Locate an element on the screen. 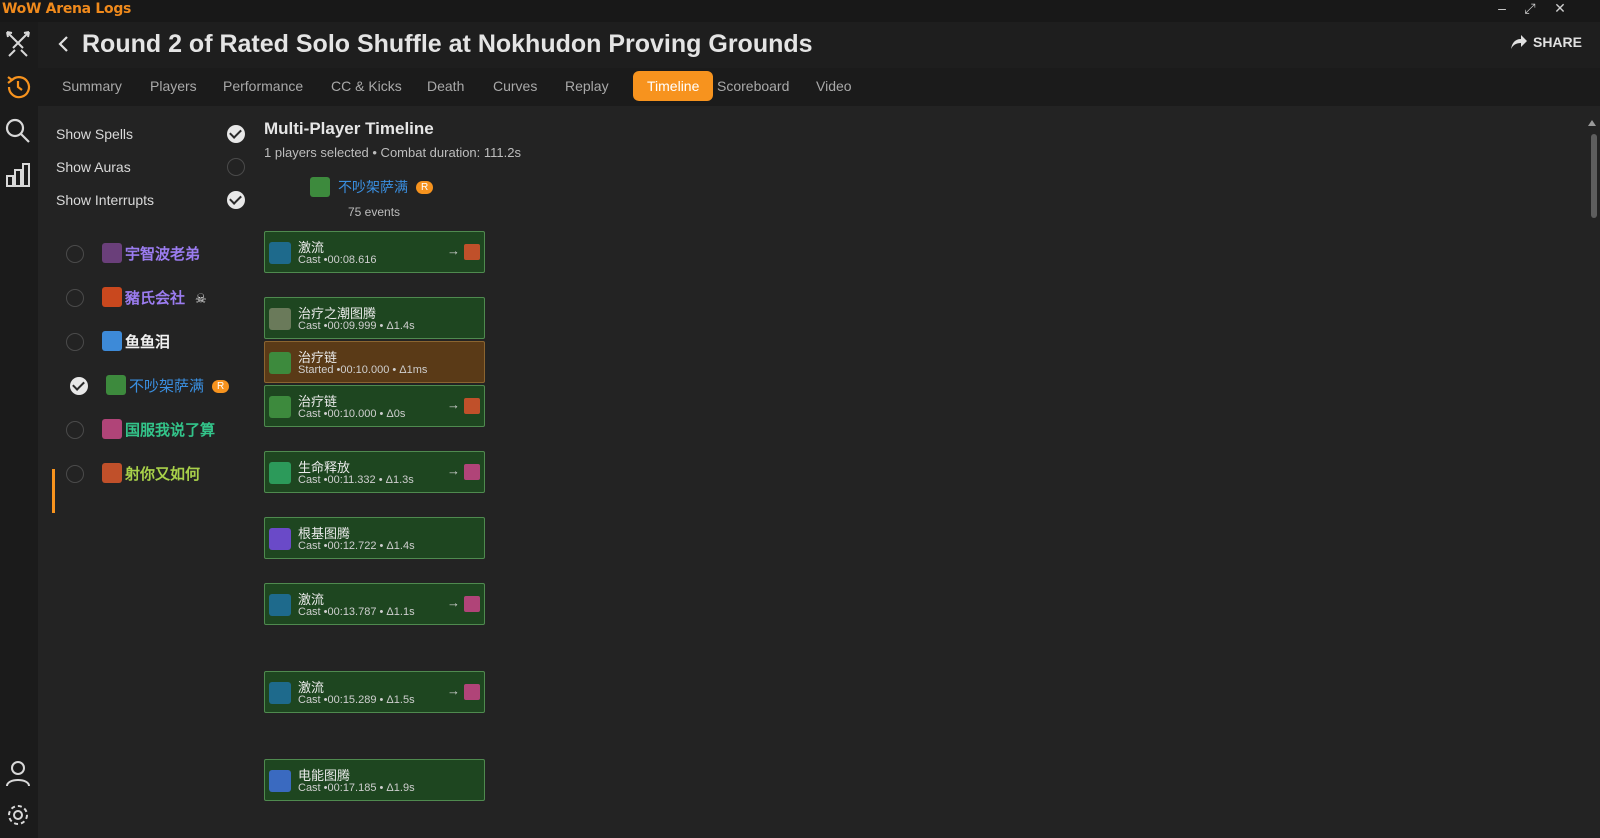  scroll-up-arrow-icon is located at coordinates (1592, 123).